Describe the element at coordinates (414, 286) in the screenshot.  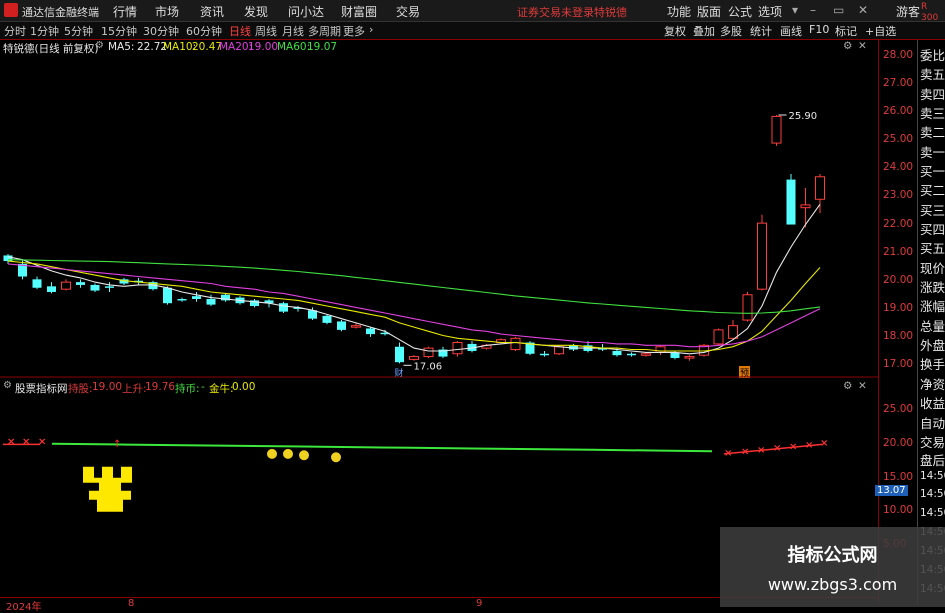
I see `ma-line-ma60` at that location.